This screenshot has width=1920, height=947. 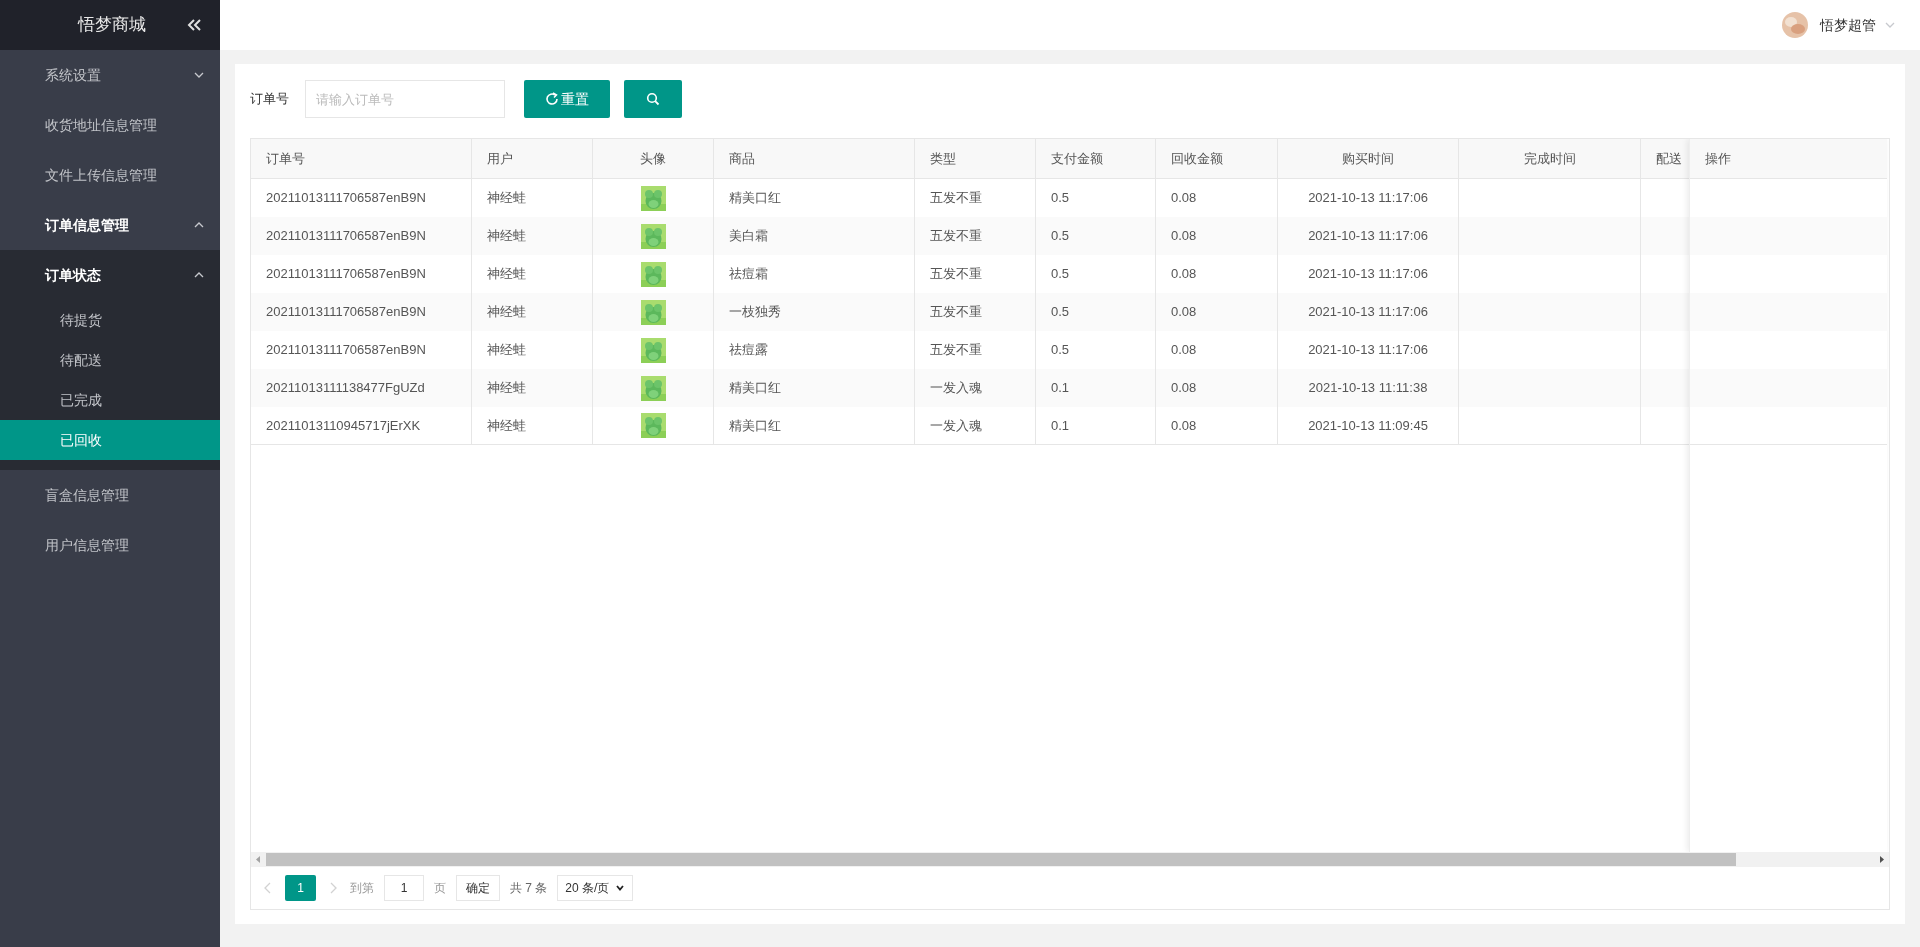 What do you see at coordinates (345, 388) in the screenshot?
I see `table-cell-text: 20211013111138477FgUZd` at bounding box center [345, 388].